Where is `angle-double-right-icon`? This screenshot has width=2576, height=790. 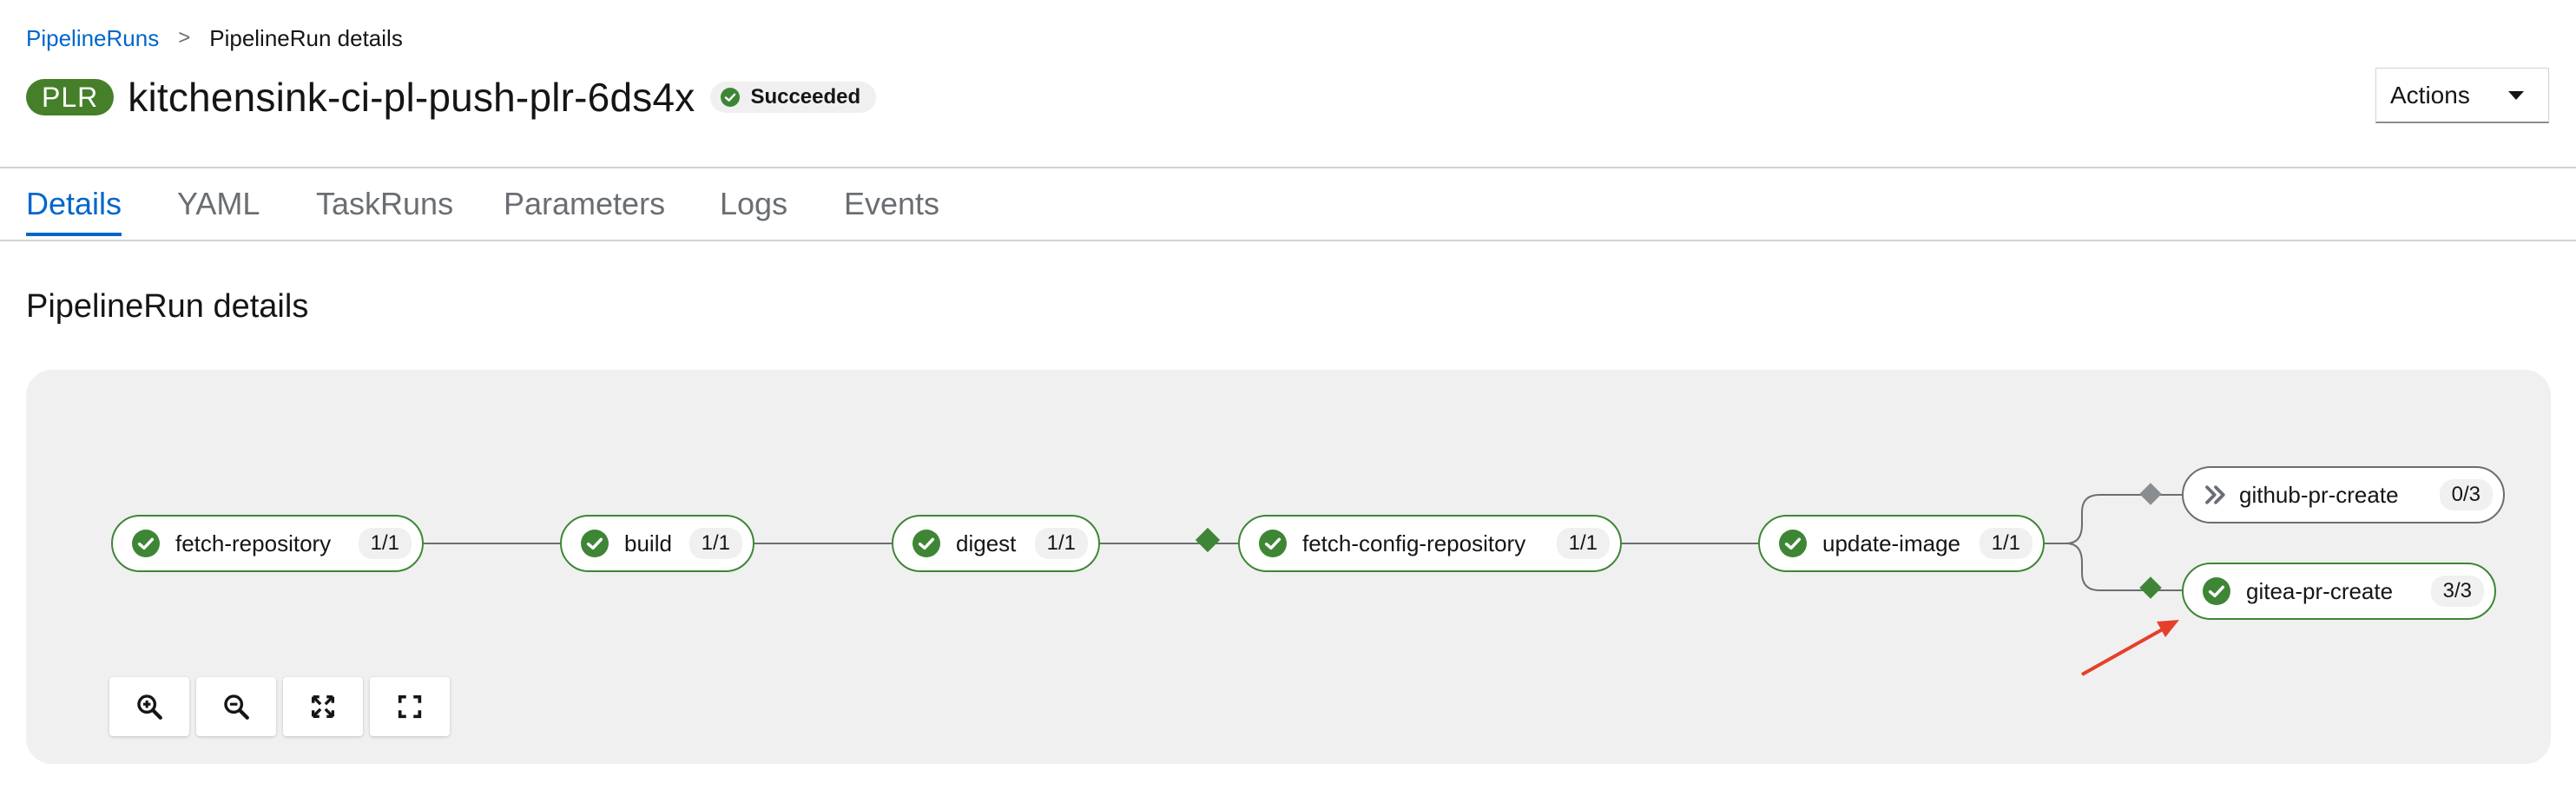
angle-double-right-icon is located at coordinates (2215, 494).